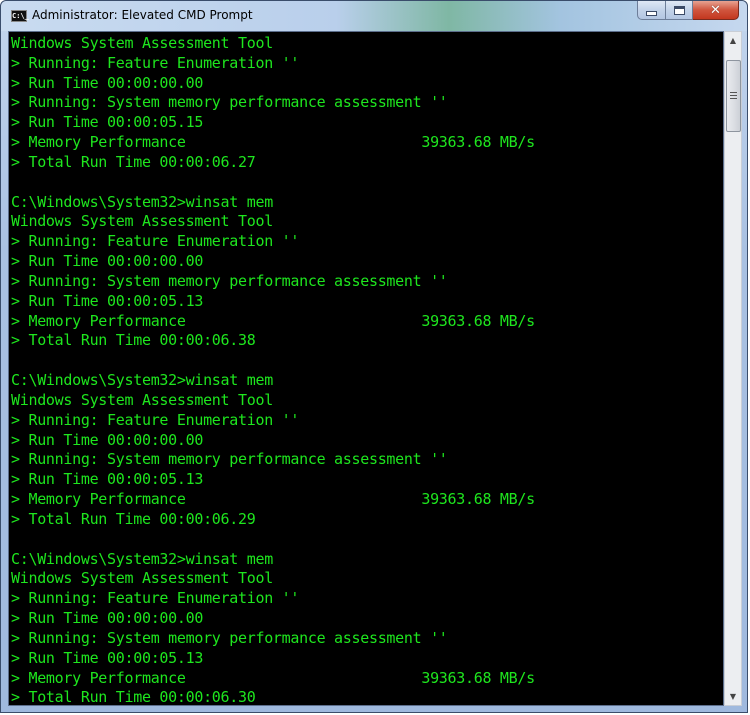  Describe the element at coordinates (733, 368) in the screenshot. I see `vertical-scrollbar: ▲ ▼` at that location.